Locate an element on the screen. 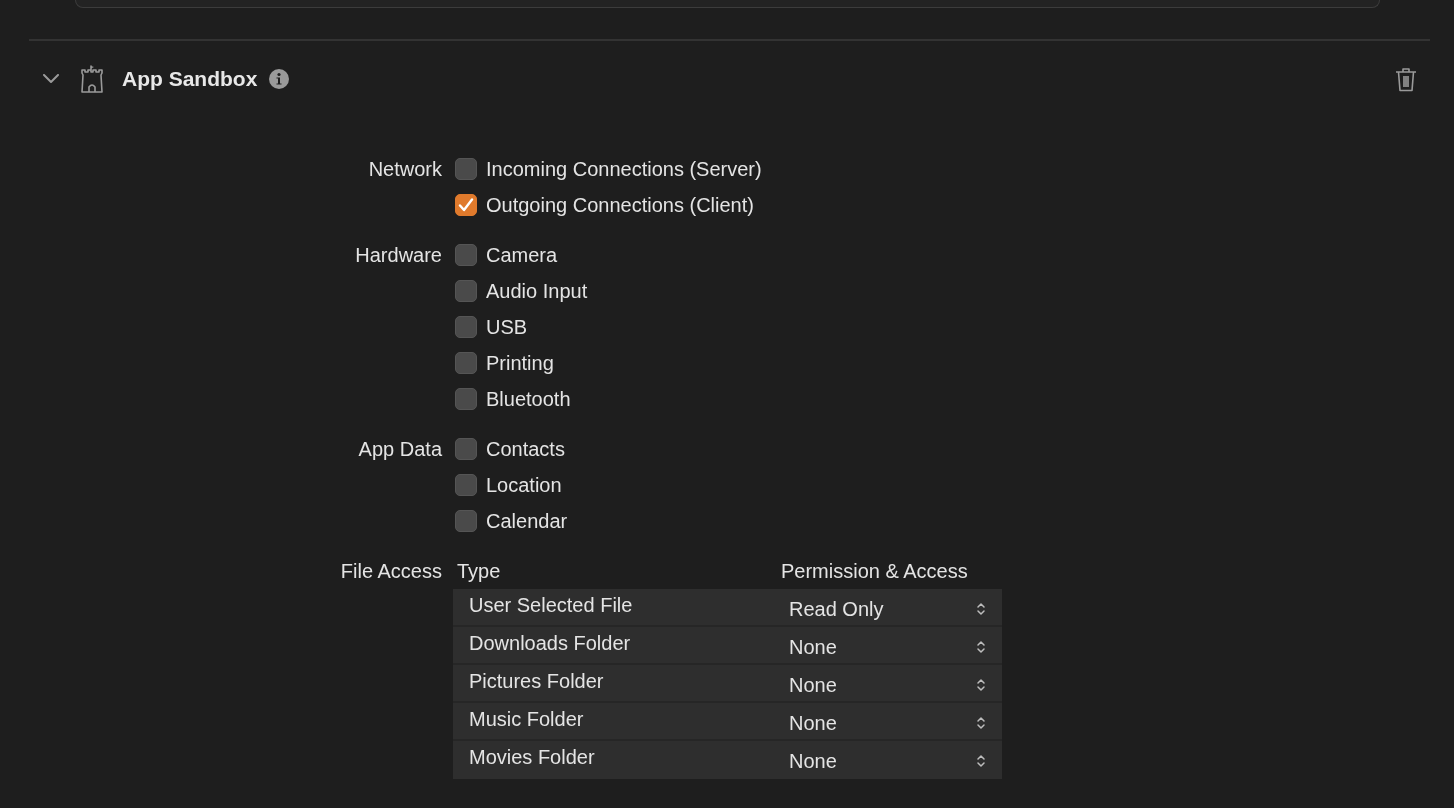 Image resolution: width=1454 pixels, height=808 pixels. checkbox-label: Audio Input is located at coordinates (537, 291).